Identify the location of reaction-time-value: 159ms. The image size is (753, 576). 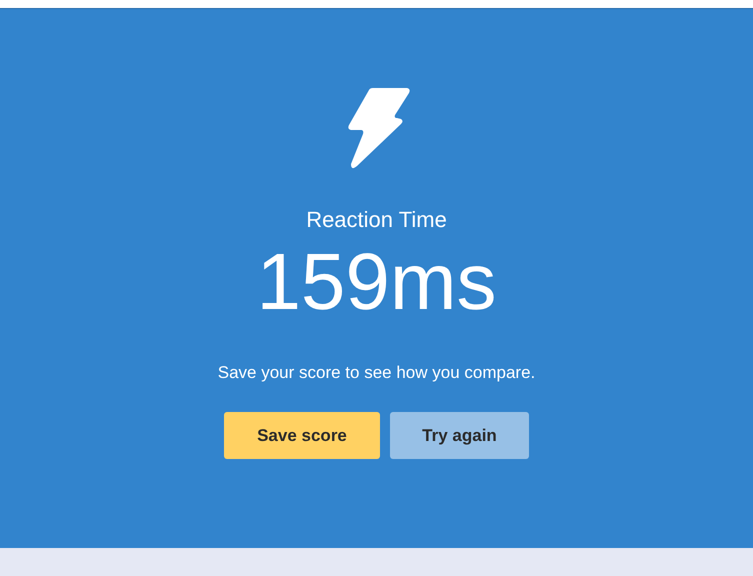
(376, 282).